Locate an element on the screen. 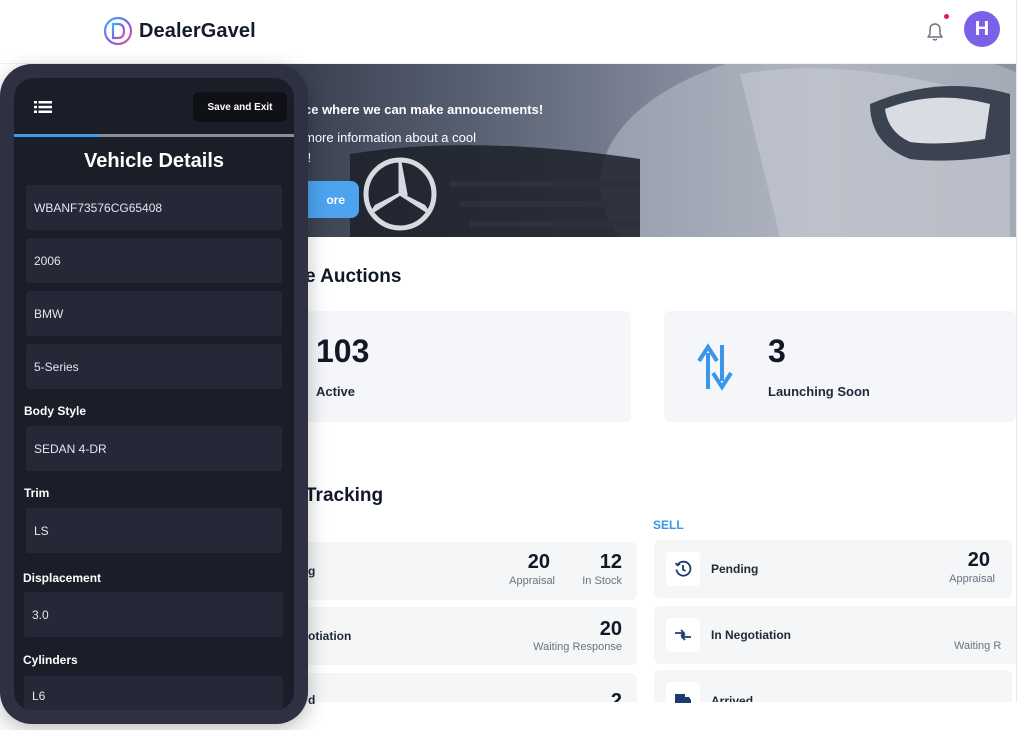  launching-soon-count: 3 is located at coordinates (777, 351).